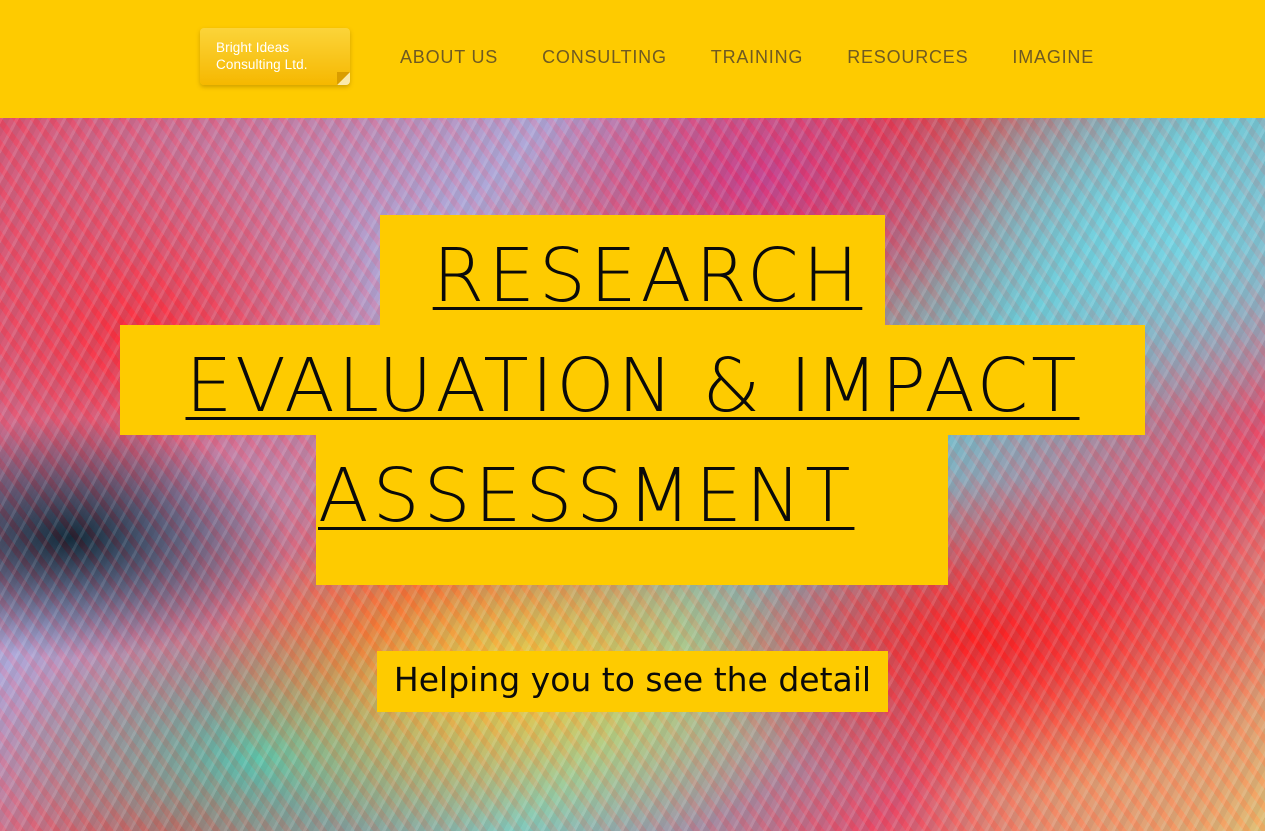 This screenshot has height=831, width=1265. I want to click on headline-line-research: RESEARCH, so click(632, 270).